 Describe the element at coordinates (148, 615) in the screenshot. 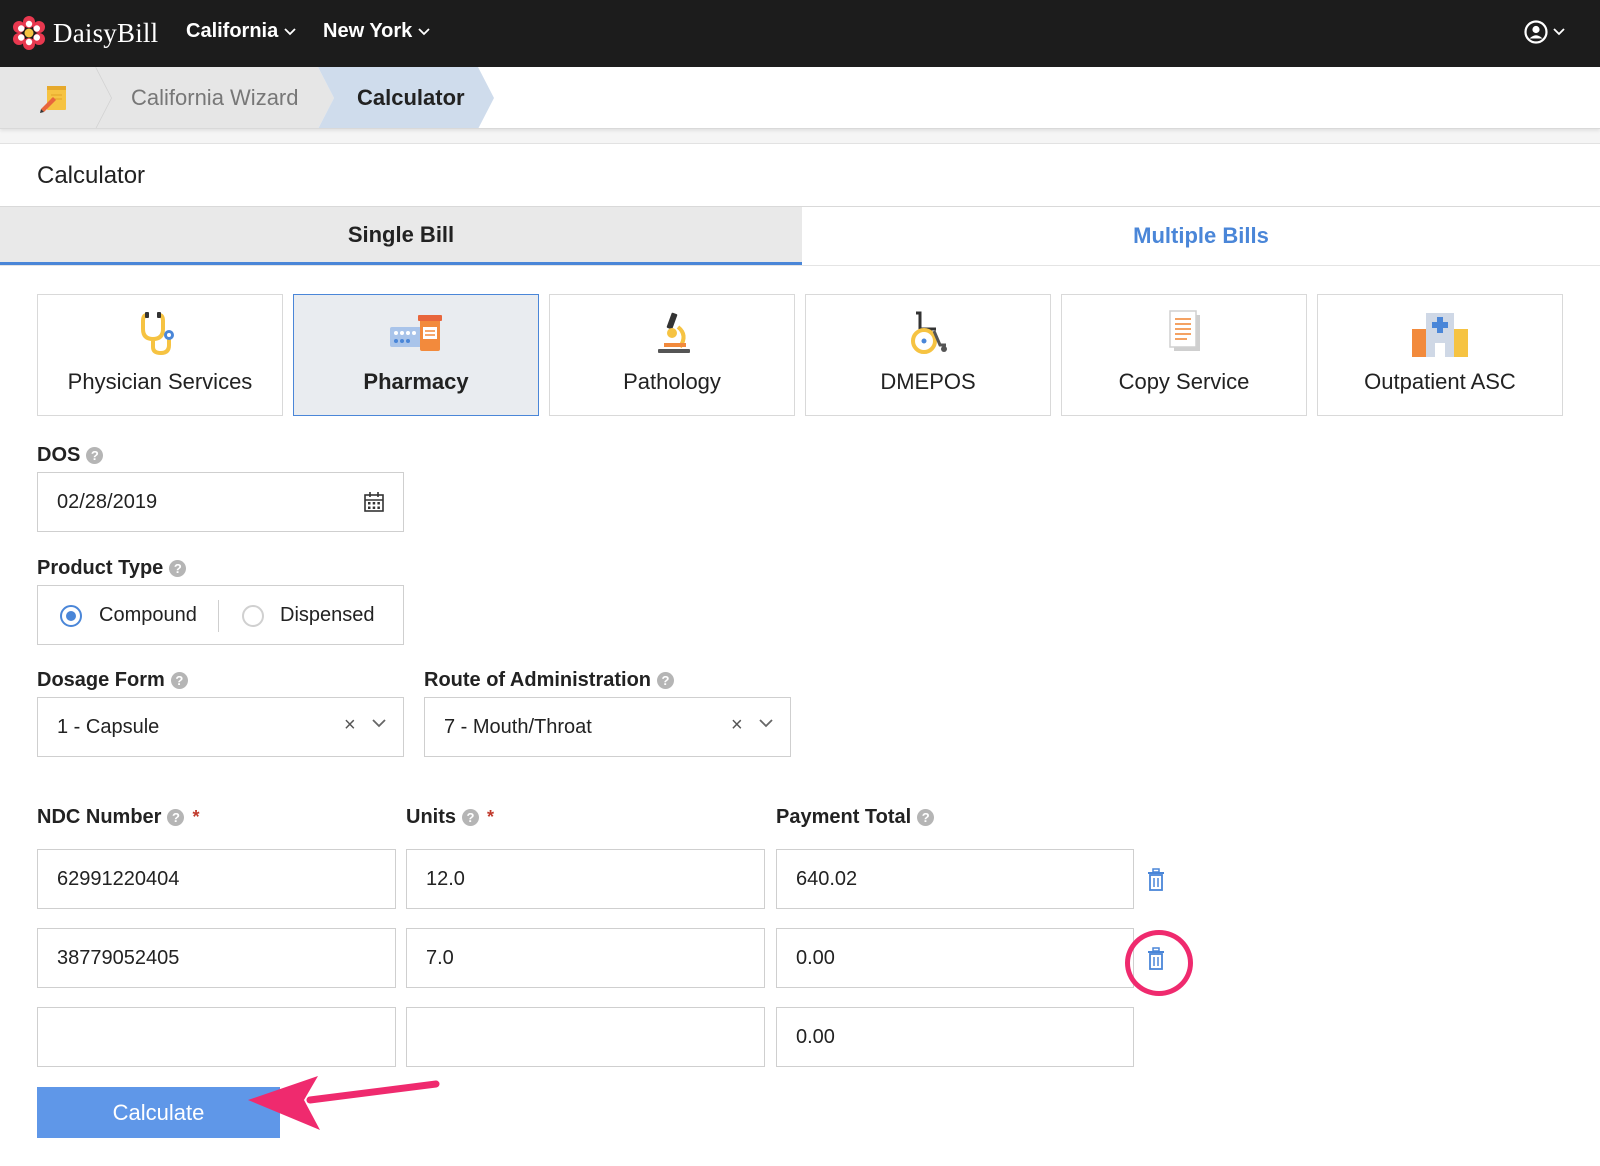

I see `radio-compound-label: Compound` at that location.